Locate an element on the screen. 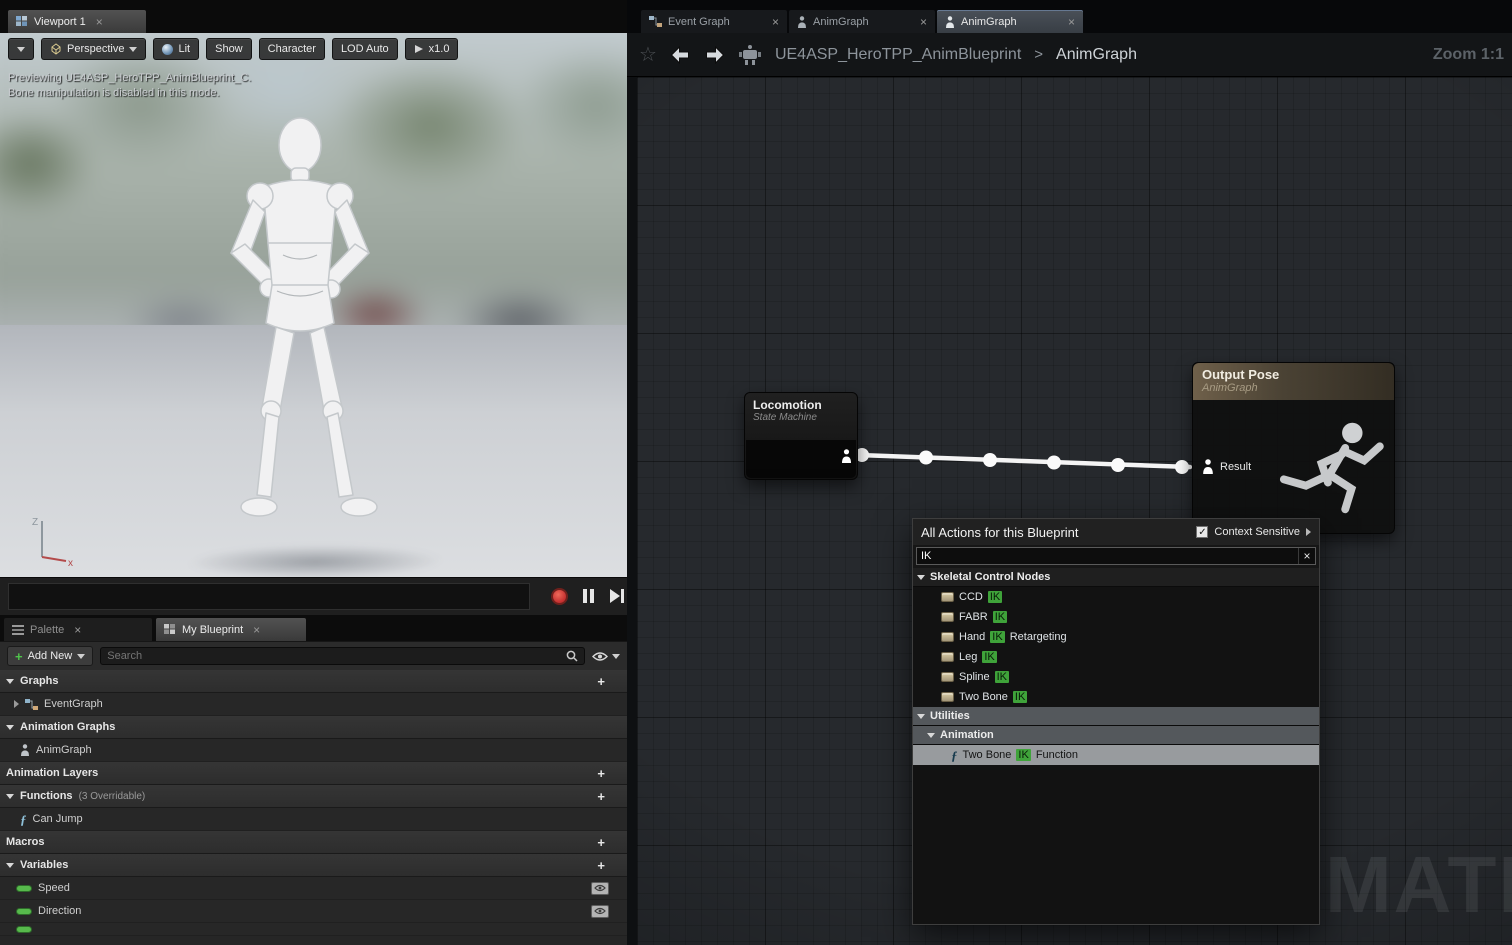 This screenshot has height=945, width=1512. tab-animgraph-2: AnimGraph × is located at coordinates (1010, 21).